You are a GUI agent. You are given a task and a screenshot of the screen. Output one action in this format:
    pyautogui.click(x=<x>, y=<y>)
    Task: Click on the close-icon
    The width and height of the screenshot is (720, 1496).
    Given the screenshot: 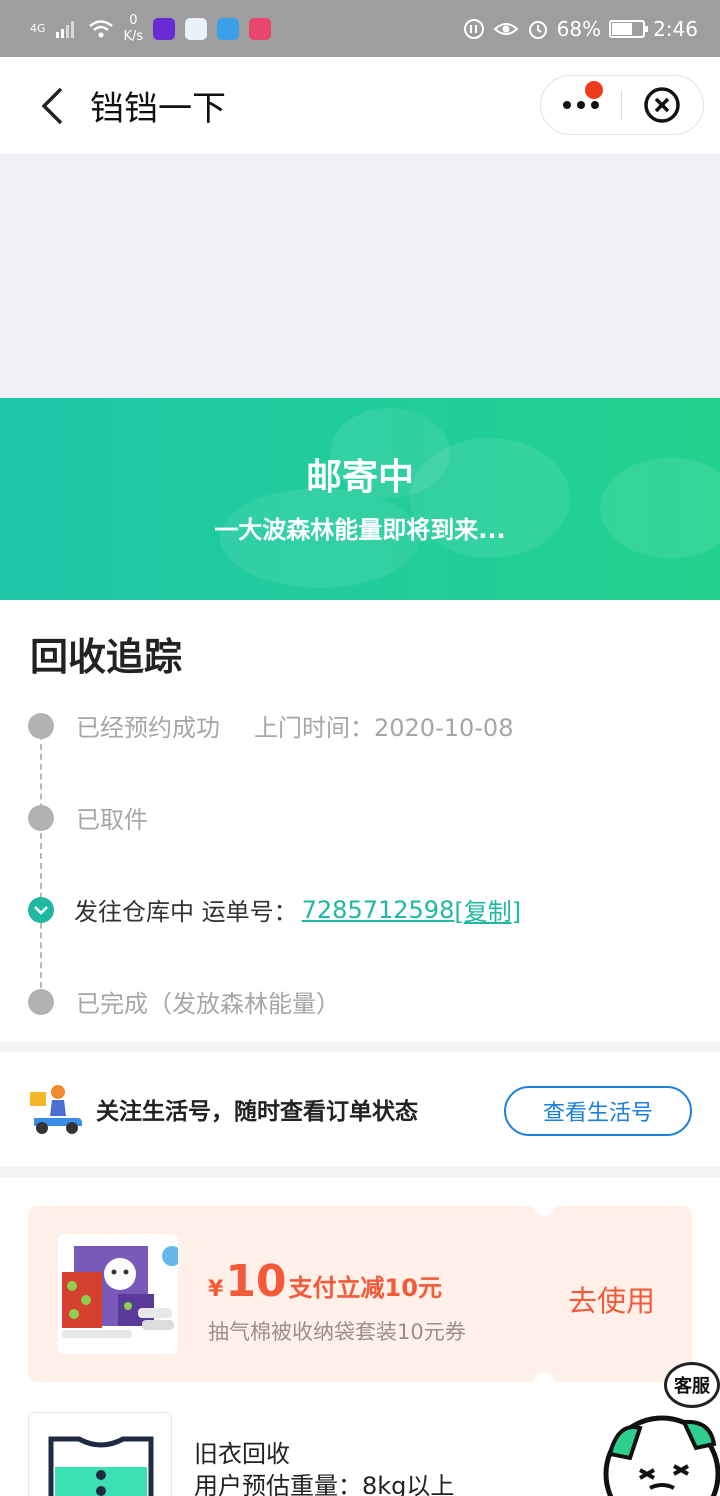 What is the action you would take?
    pyautogui.click(x=662, y=105)
    